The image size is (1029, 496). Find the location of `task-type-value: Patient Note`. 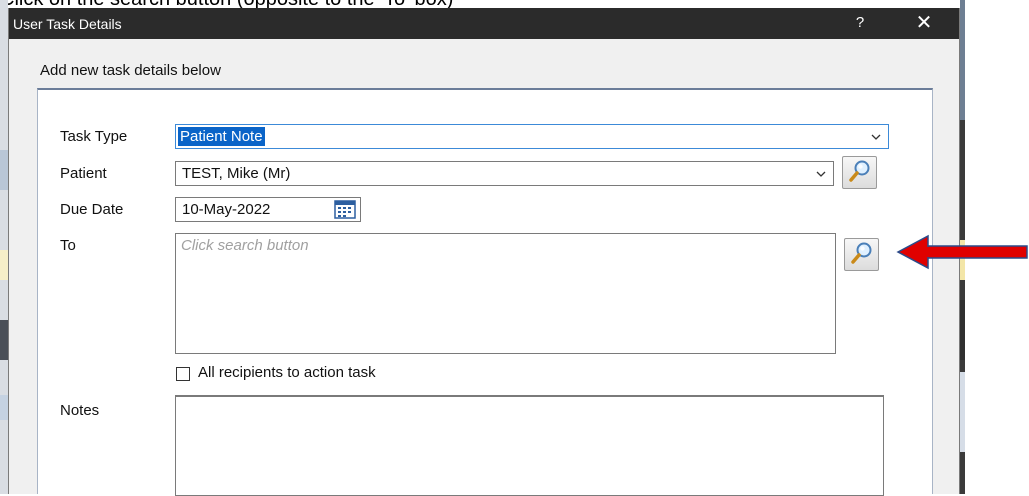

task-type-value: Patient Note is located at coordinates (221, 136).